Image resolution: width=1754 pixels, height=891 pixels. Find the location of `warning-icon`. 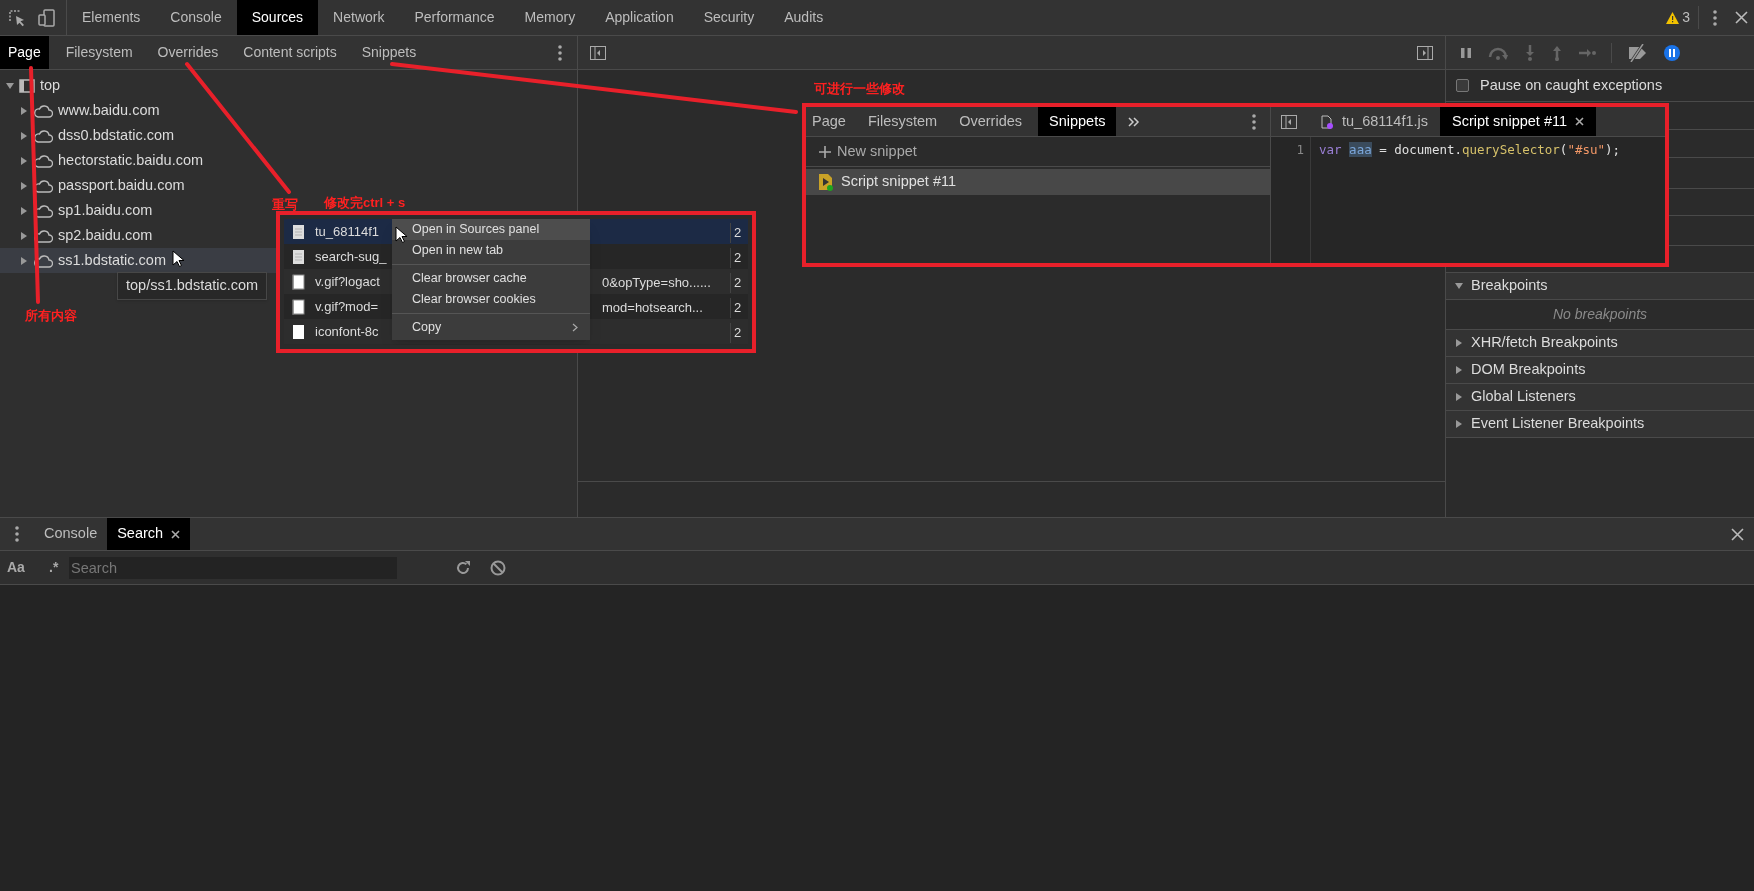

warning-icon is located at coordinates (1673, 17).